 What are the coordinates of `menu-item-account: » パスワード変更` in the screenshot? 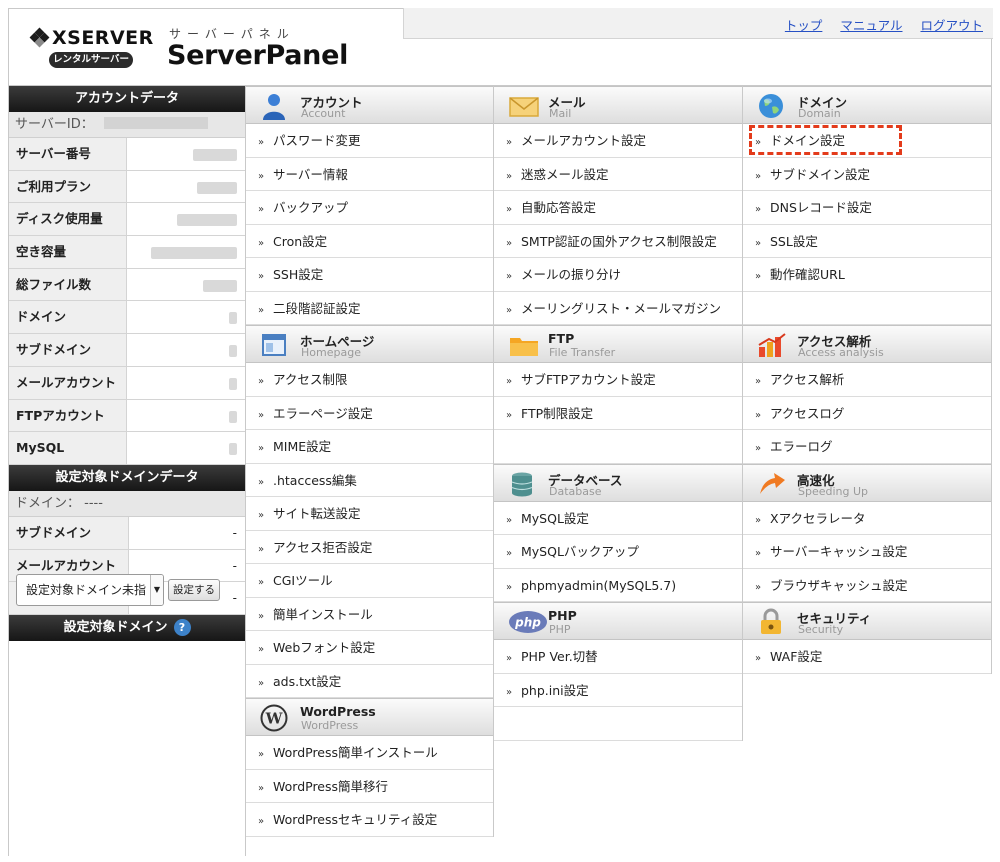 It's located at (369, 141).